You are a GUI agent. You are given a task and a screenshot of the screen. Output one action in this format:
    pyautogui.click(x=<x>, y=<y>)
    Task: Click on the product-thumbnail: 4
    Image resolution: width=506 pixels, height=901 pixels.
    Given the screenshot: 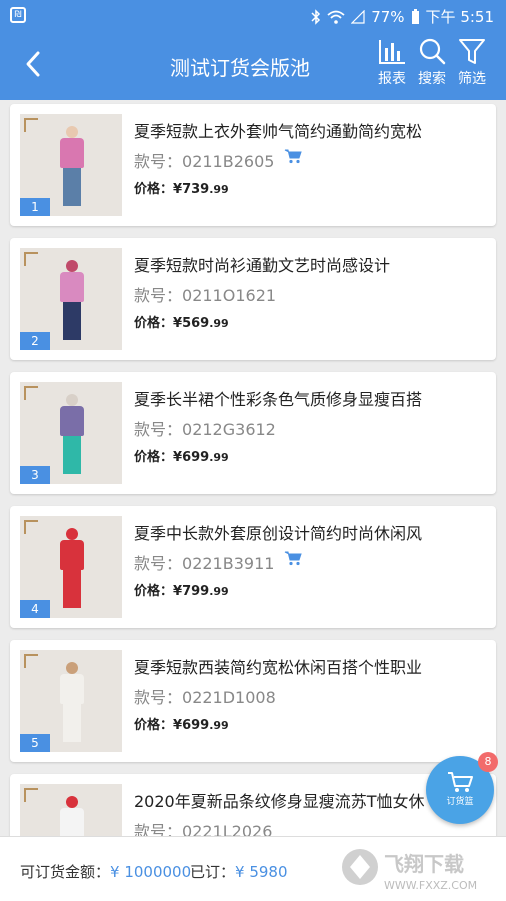 What is the action you would take?
    pyautogui.click(x=71, y=567)
    